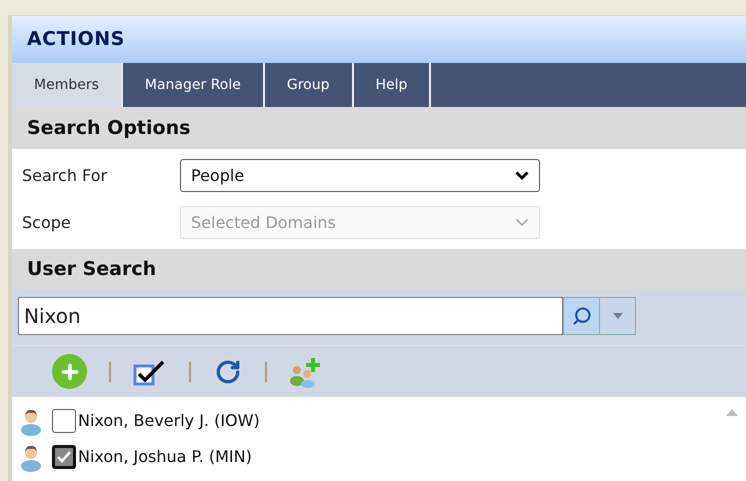  Describe the element at coordinates (165, 457) in the screenshot. I see `result-name: Nixon, Joshua P. (MIN)` at that location.